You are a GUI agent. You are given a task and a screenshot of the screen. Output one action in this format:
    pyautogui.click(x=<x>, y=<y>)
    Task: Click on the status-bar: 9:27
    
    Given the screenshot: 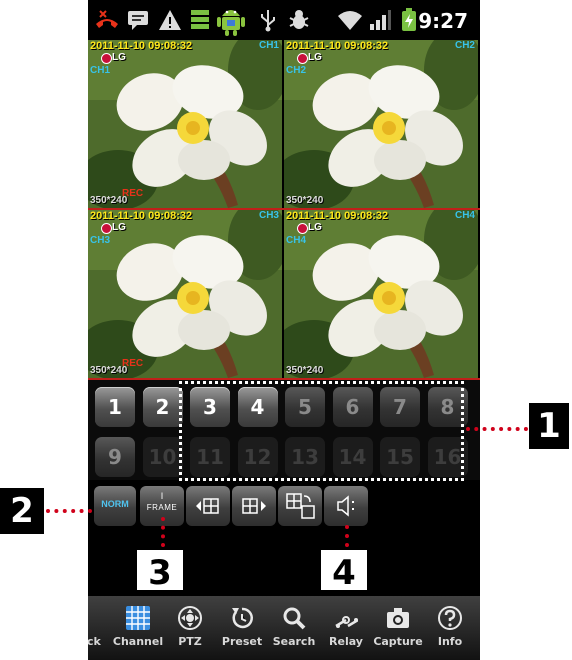 What is the action you would take?
    pyautogui.click(x=284, y=20)
    